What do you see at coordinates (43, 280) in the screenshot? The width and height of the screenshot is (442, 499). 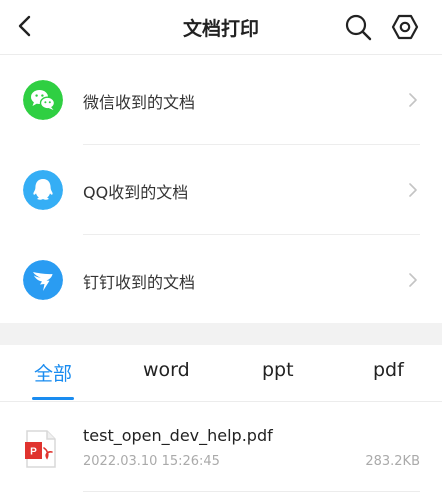 I see `dingtalk-icon` at bounding box center [43, 280].